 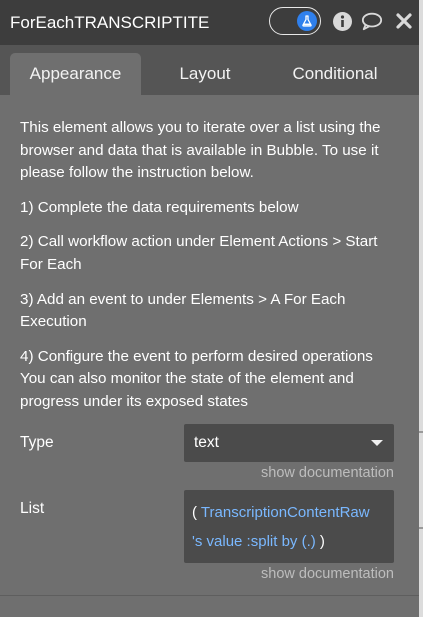 I want to click on feature-toggle, so click(x=295, y=21).